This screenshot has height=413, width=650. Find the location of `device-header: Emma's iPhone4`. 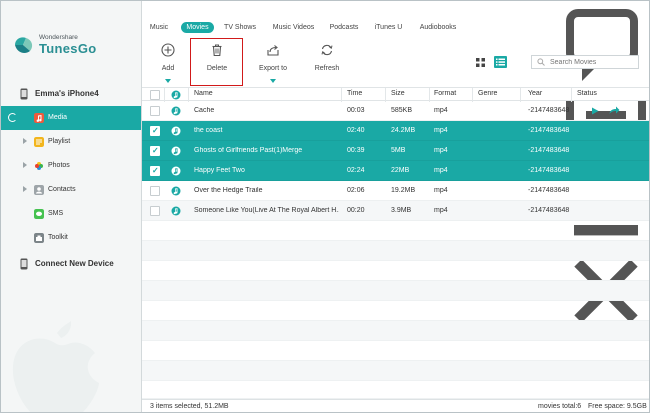

device-header: Emma's iPhone4 is located at coordinates (71, 94).